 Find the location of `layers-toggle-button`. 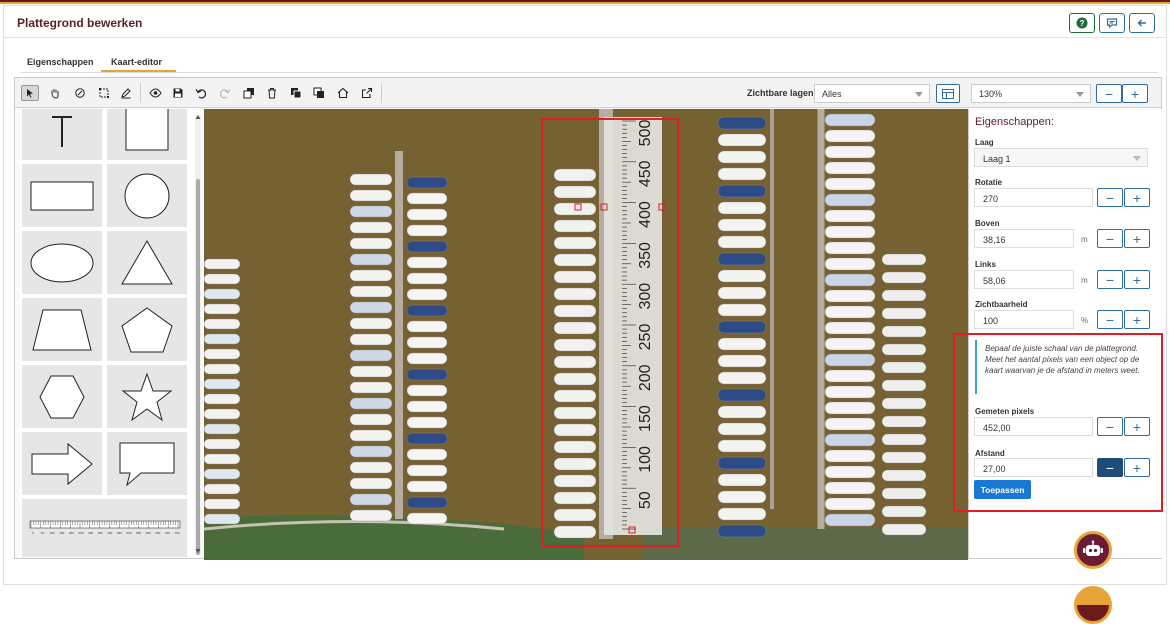

layers-toggle-button is located at coordinates (948, 93).